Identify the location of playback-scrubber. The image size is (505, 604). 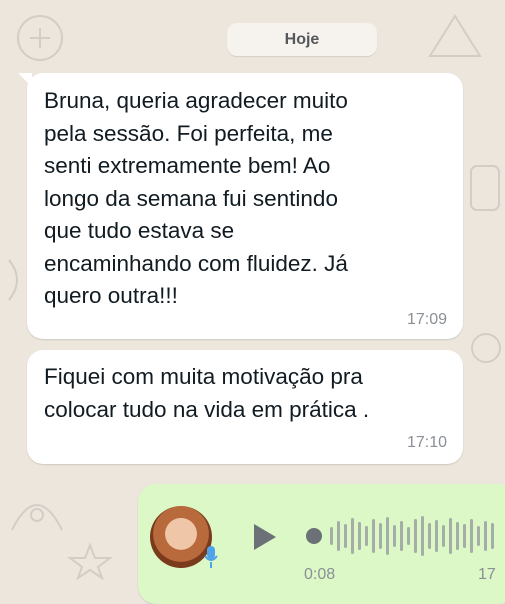
(314, 536).